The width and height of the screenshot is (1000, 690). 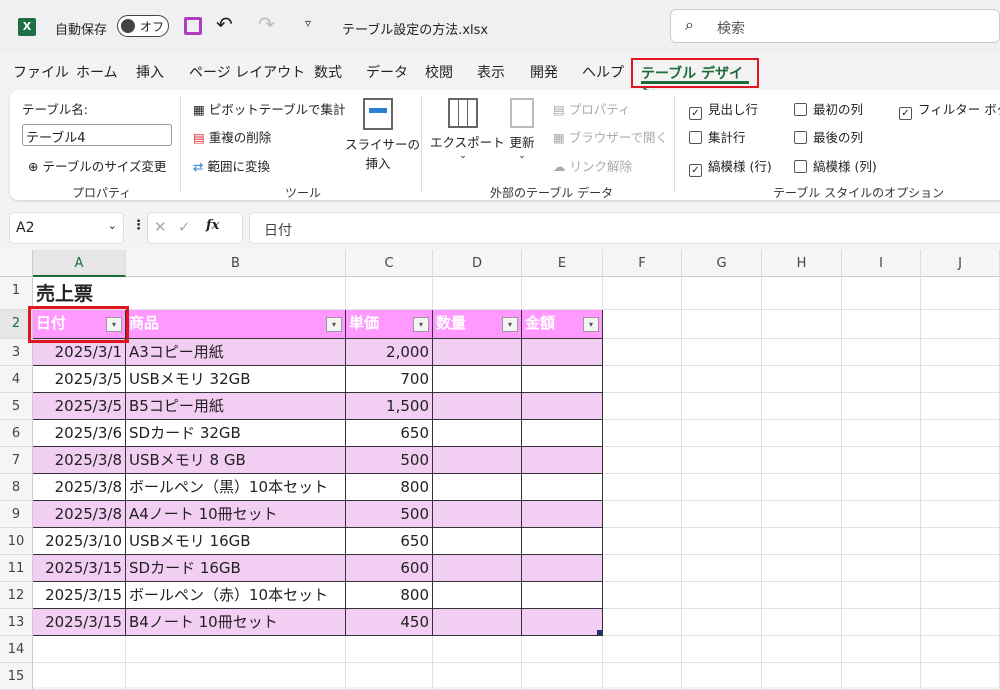 What do you see at coordinates (389, 622) in the screenshot?
I see `cell-C13: 450` at bounding box center [389, 622].